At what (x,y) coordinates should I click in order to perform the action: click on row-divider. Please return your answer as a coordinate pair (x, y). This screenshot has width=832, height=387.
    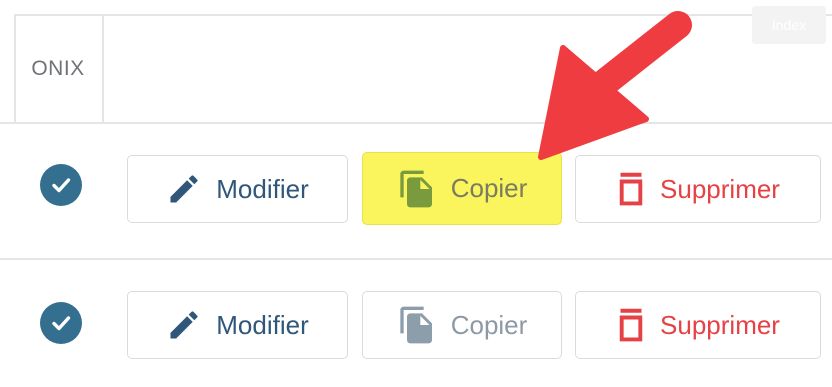
    Looking at the image, I should click on (416, 259).